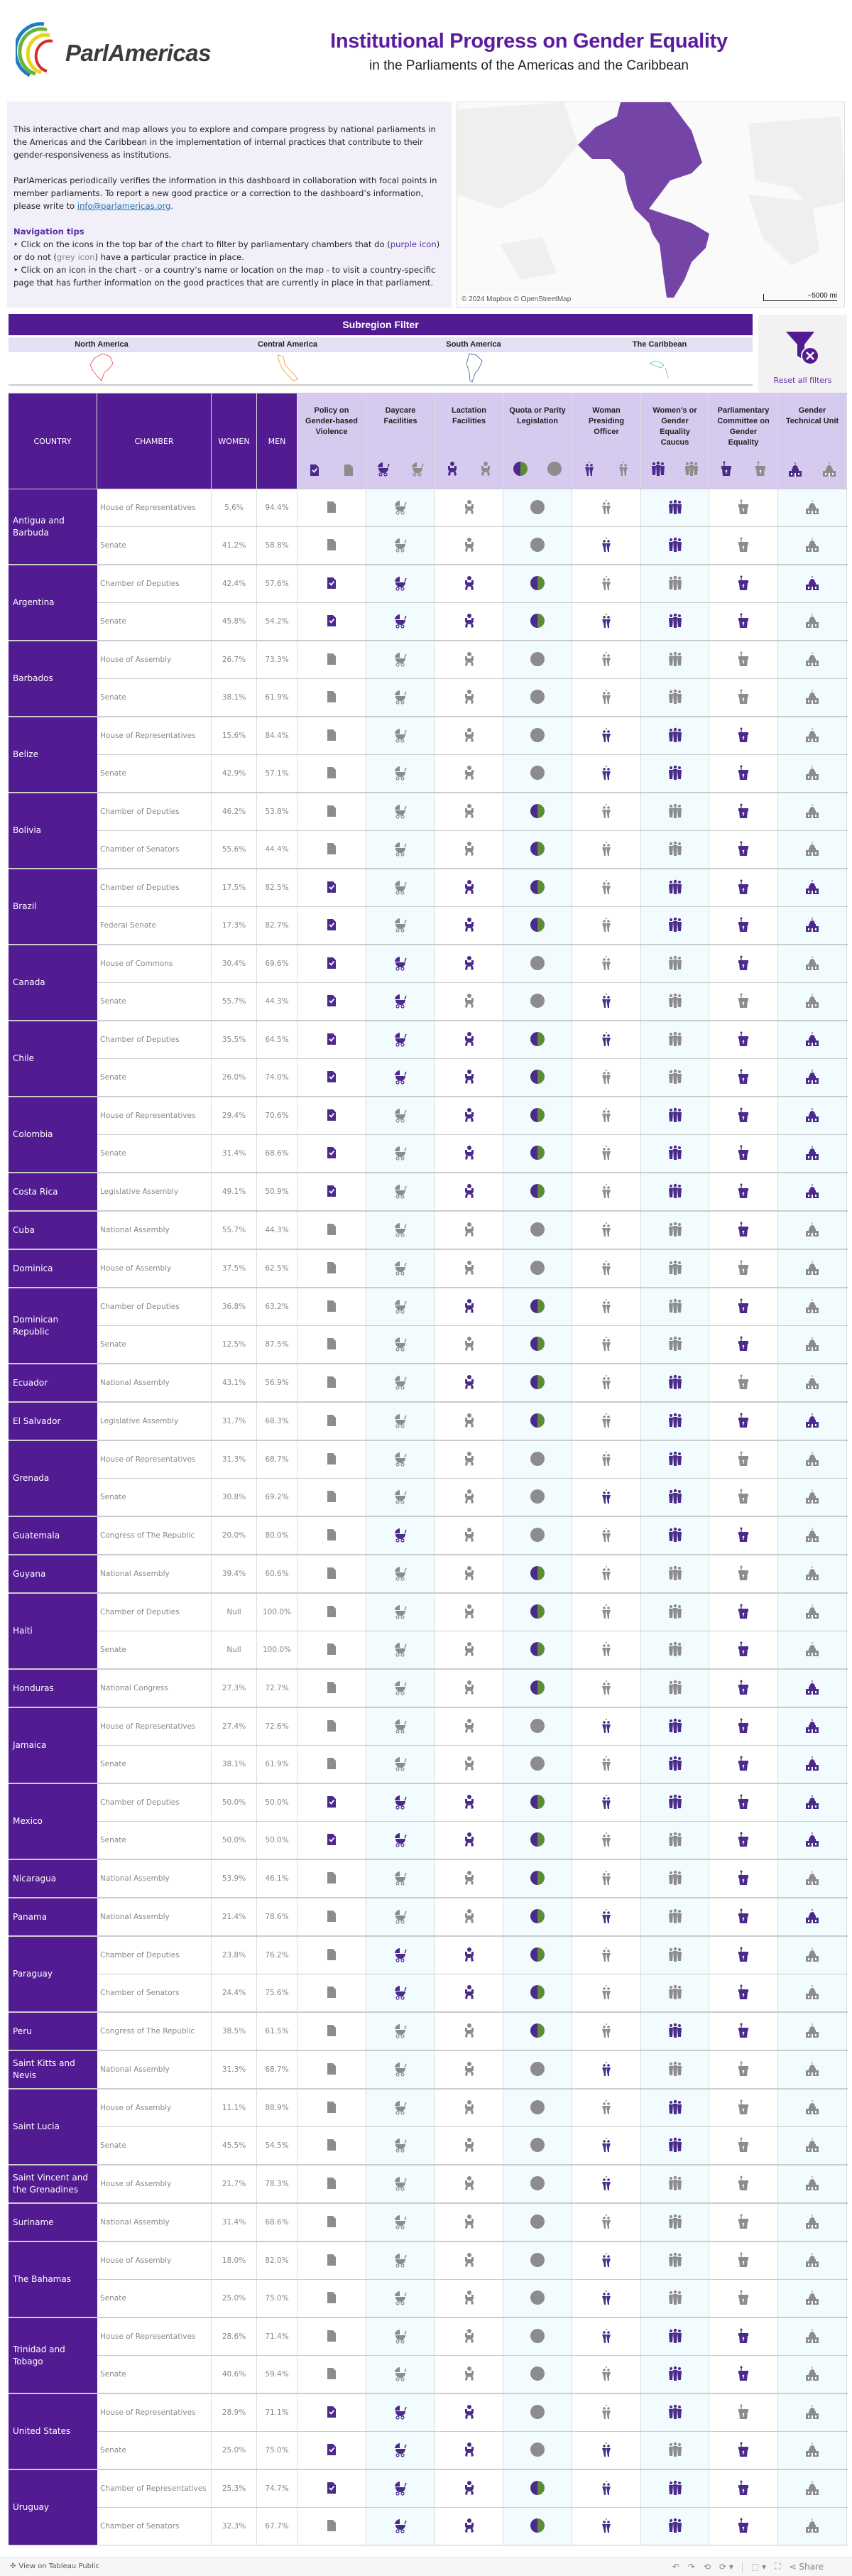 This screenshot has width=852, height=2576. Describe the element at coordinates (53, 1383) in the screenshot. I see `country-name: Ecuador` at that location.